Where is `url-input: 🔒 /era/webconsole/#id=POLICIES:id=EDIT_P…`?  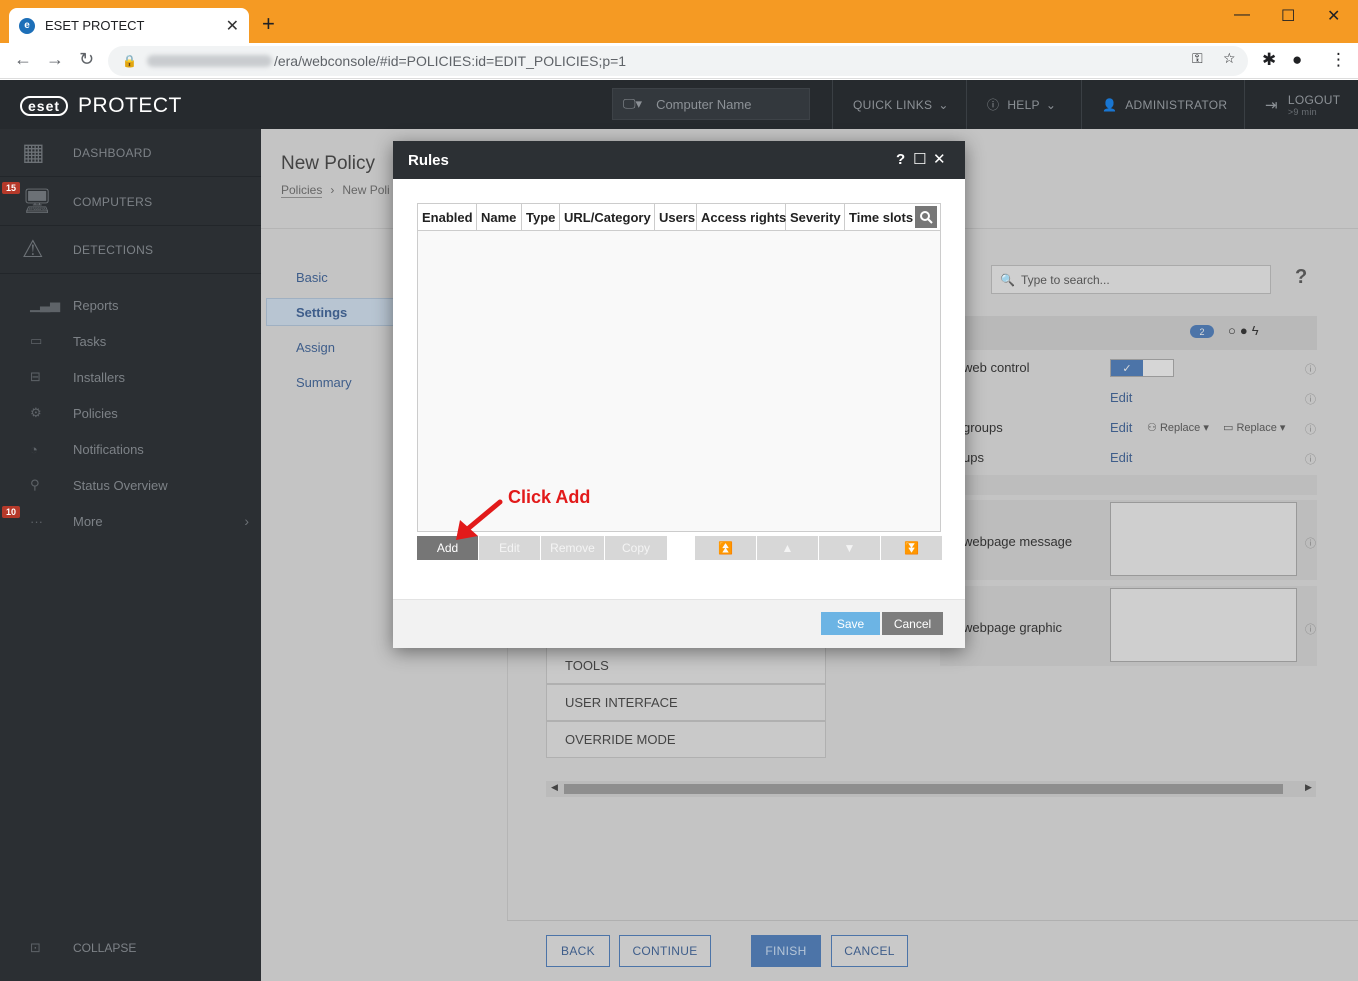
url-input: 🔒 /era/webconsole/#id=POLICIES:id=EDIT_P… is located at coordinates (678, 61).